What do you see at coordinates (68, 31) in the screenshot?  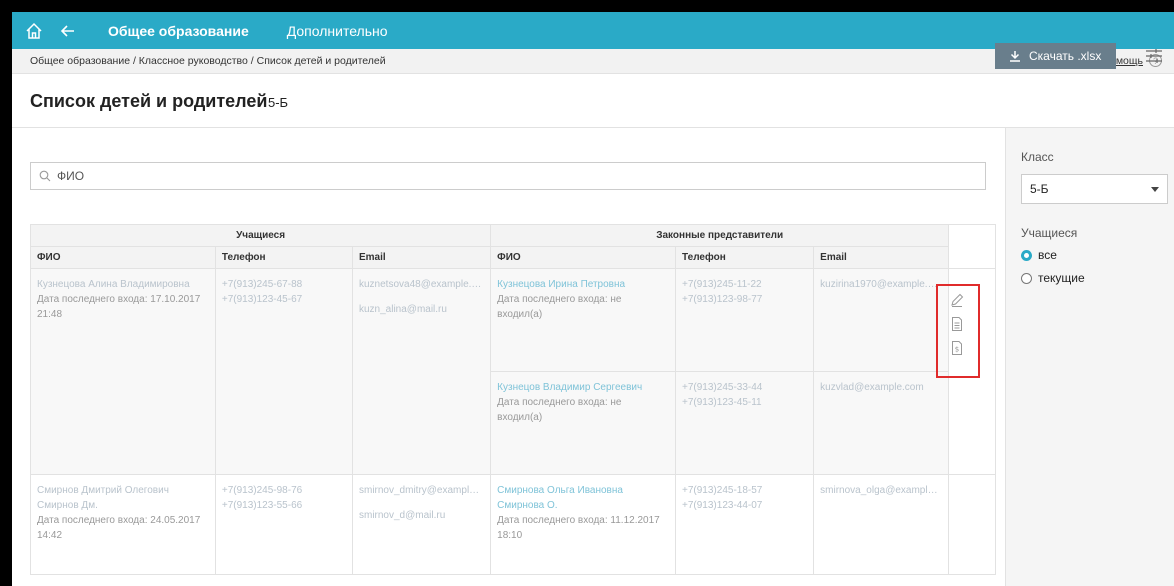 I see `back-arrow-icon` at bounding box center [68, 31].